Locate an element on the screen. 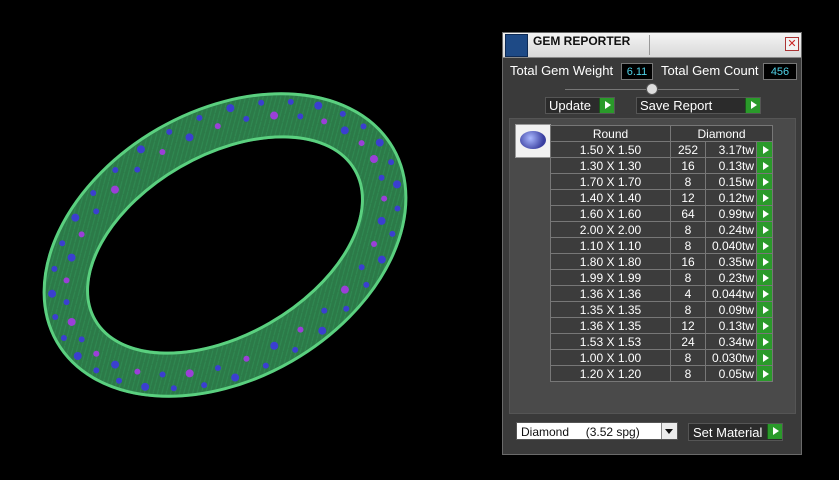 This screenshot has width=839, height=480. gem-total-weight: 0.12tw is located at coordinates (731, 197).